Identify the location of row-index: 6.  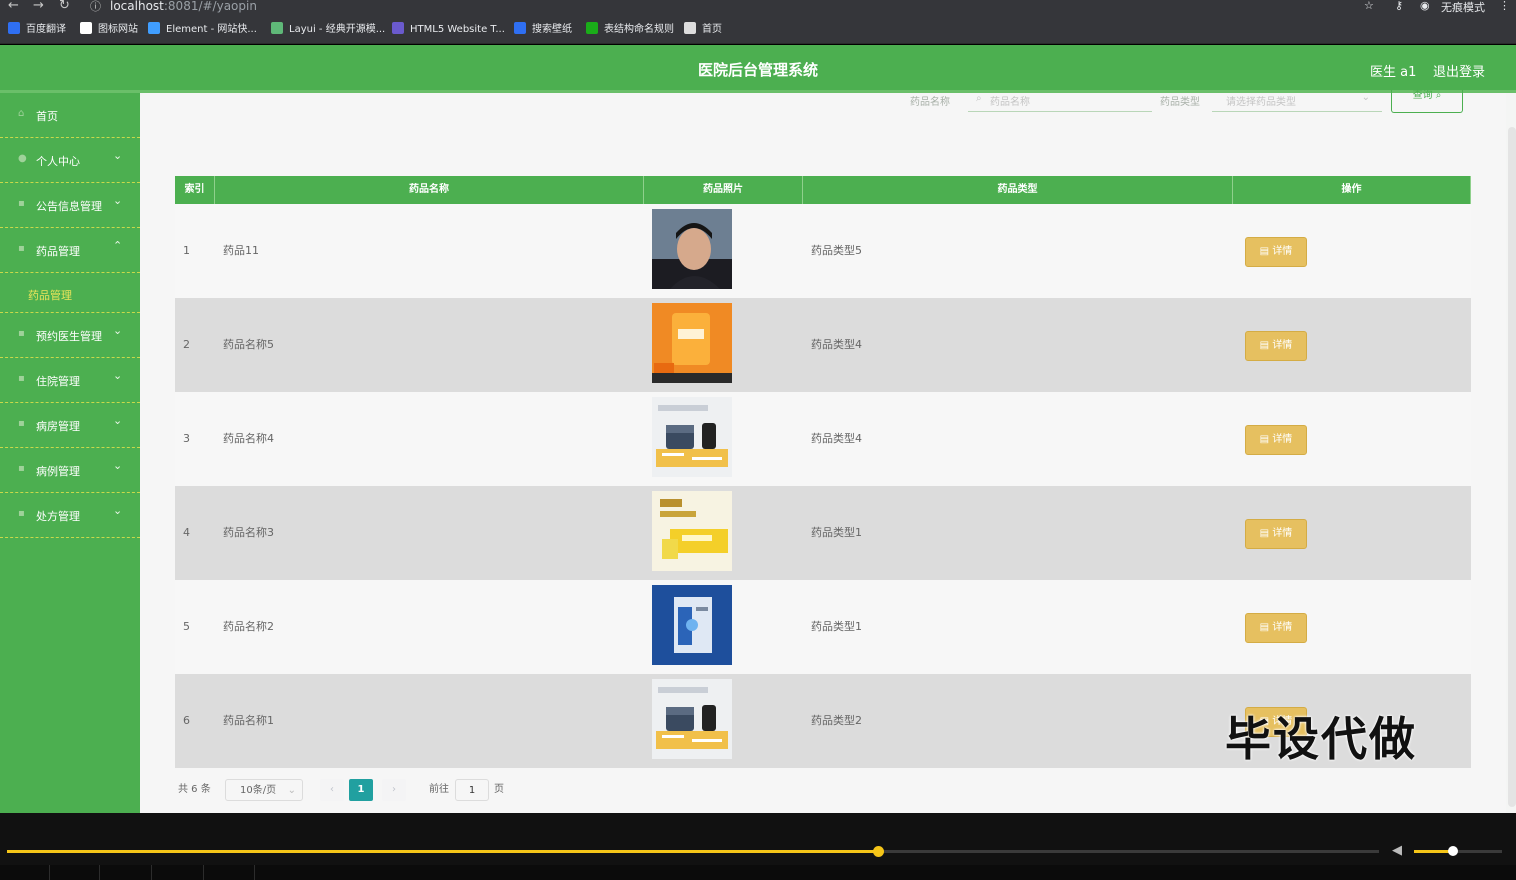
(186, 720).